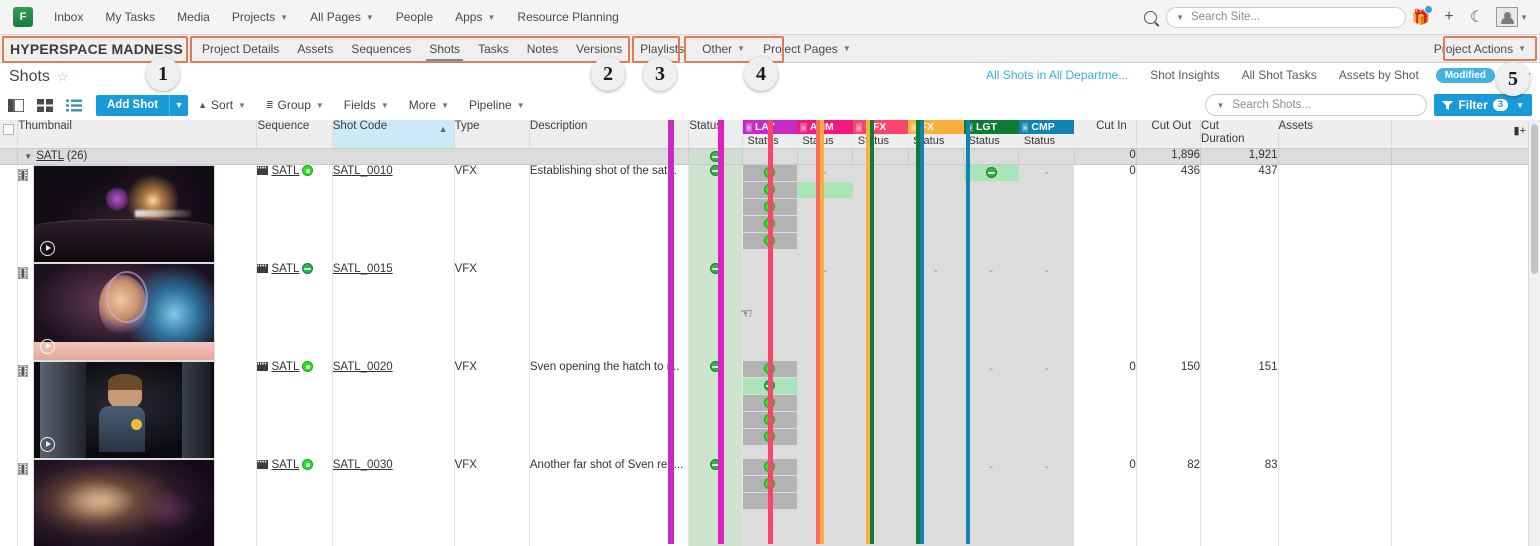  Describe the element at coordinates (493, 48) in the screenshot. I see `project-tab-tasks: Tasks` at that location.